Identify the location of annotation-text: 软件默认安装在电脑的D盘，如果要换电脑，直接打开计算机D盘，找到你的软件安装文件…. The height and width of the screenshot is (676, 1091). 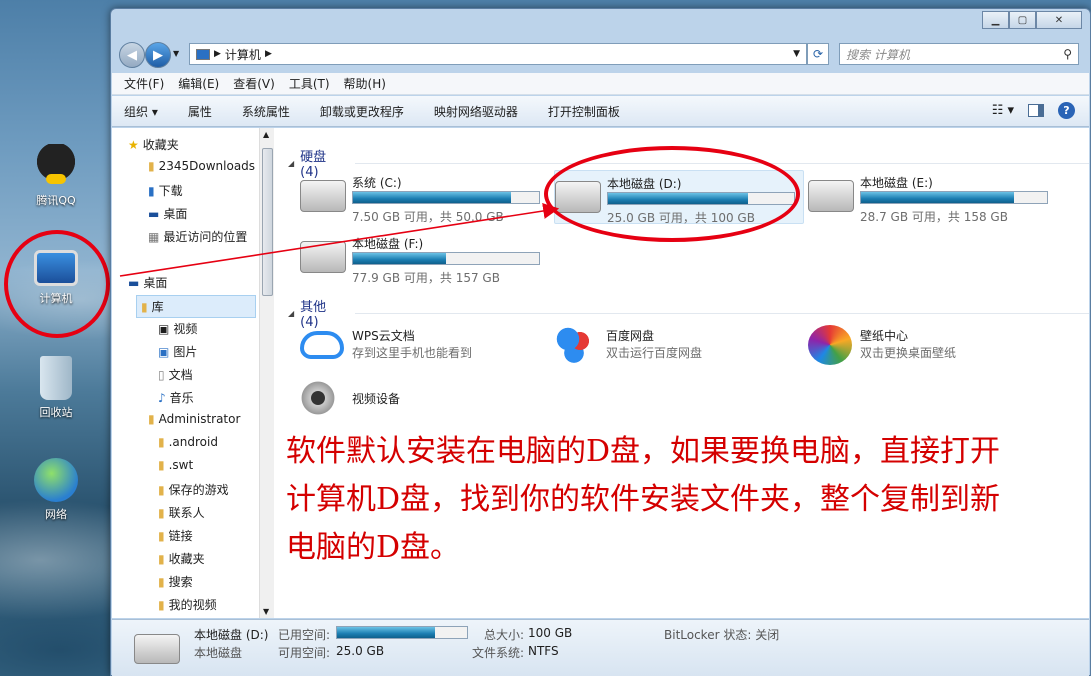
(643, 499).